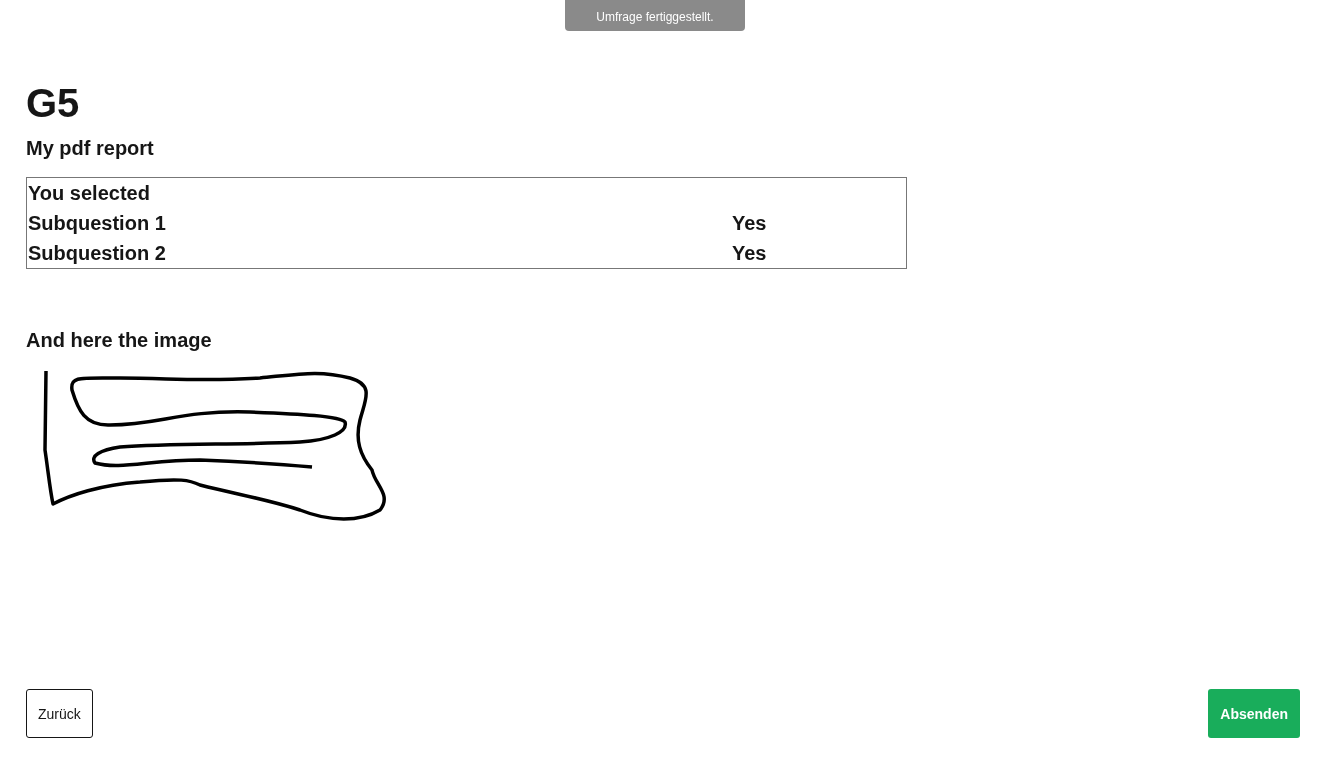  What do you see at coordinates (59, 713) in the screenshot?
I see `back-button: Zurück` at bounding box center [59, 713].